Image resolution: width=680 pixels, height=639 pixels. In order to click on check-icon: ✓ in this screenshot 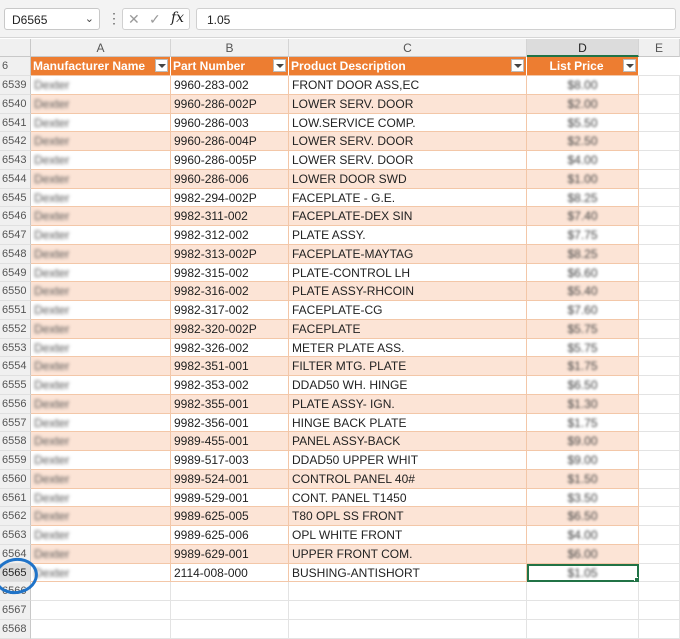, I will do `click(155, 19)`.